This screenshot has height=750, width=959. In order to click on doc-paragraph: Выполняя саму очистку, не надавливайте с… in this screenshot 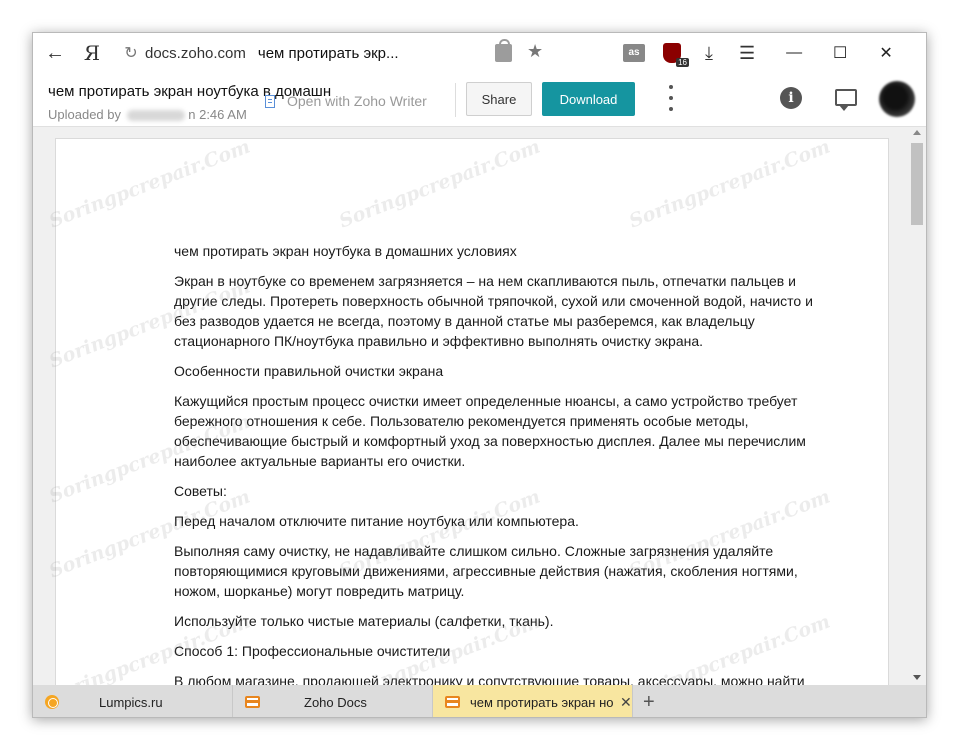, I will do `click(486, 571)`.